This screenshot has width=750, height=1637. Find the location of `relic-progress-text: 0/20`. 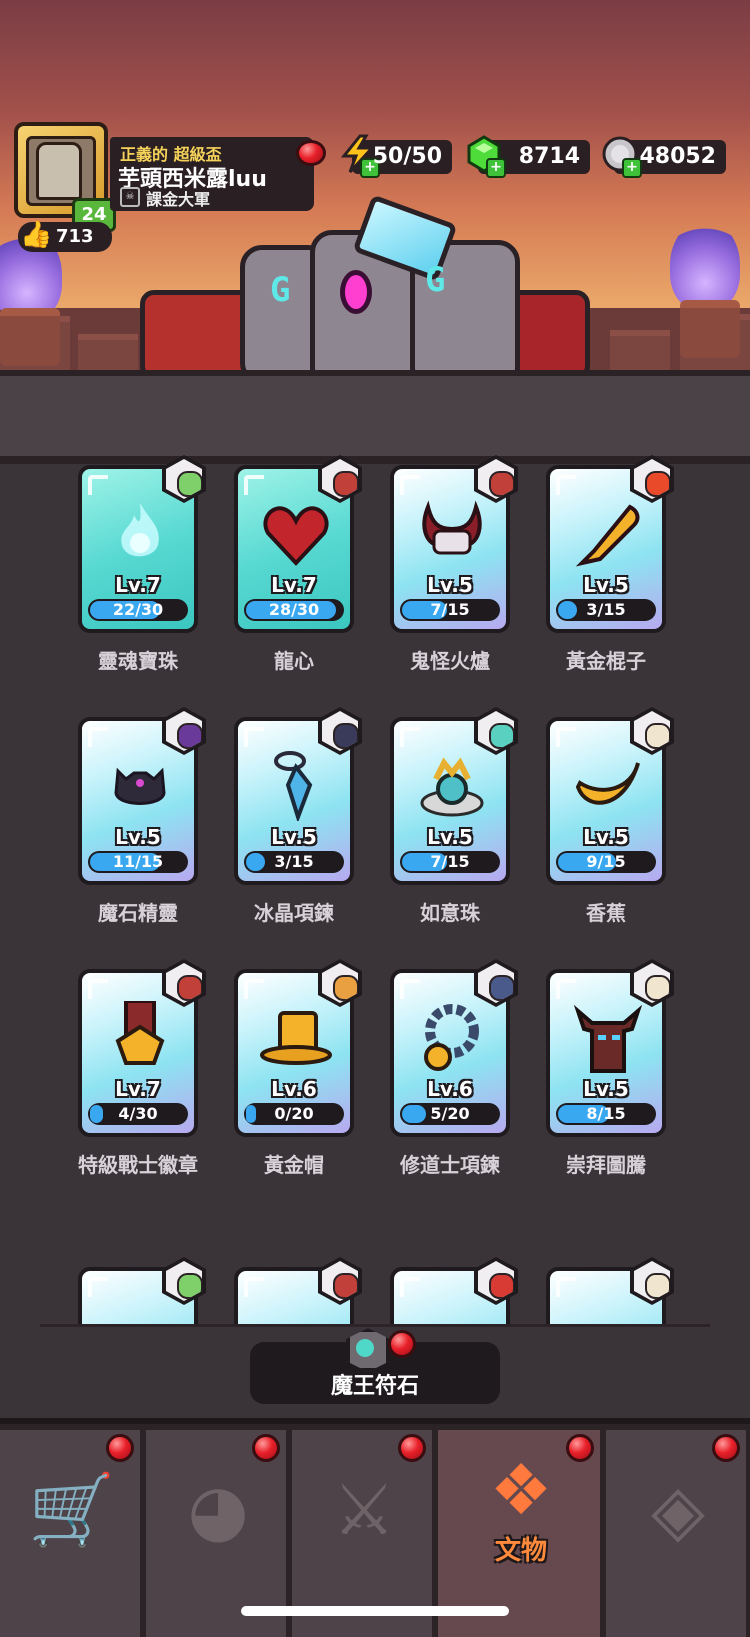

relic-progress-text: 0/20 is located at coordinates (294, 1113).